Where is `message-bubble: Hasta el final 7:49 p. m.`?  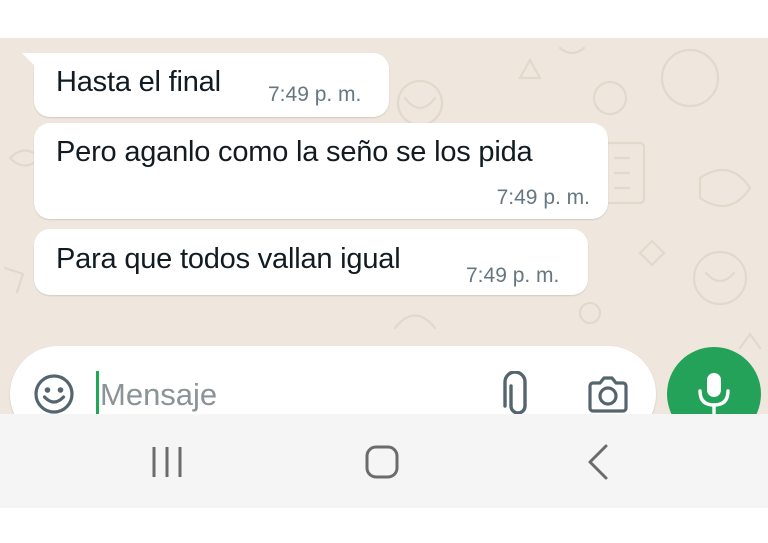 message-bubble: Hasta el final 7:49 p. m. is located at coordinates (205, 85).